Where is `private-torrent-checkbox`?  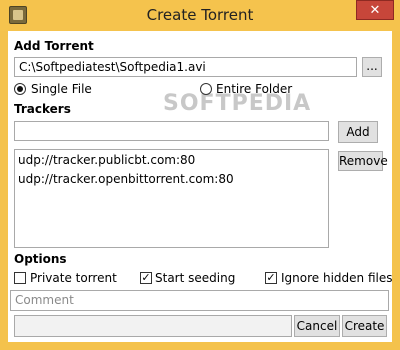 private-torrent-checkbox is located at coordinates (20, 278).